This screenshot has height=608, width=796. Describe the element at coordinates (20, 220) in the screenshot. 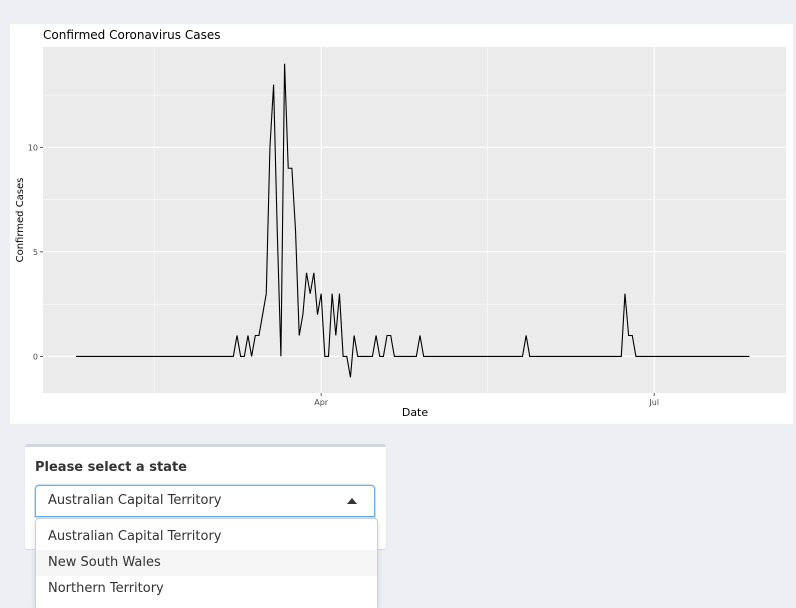

I see `y-axis-label: Confirmed Cases` at that location.